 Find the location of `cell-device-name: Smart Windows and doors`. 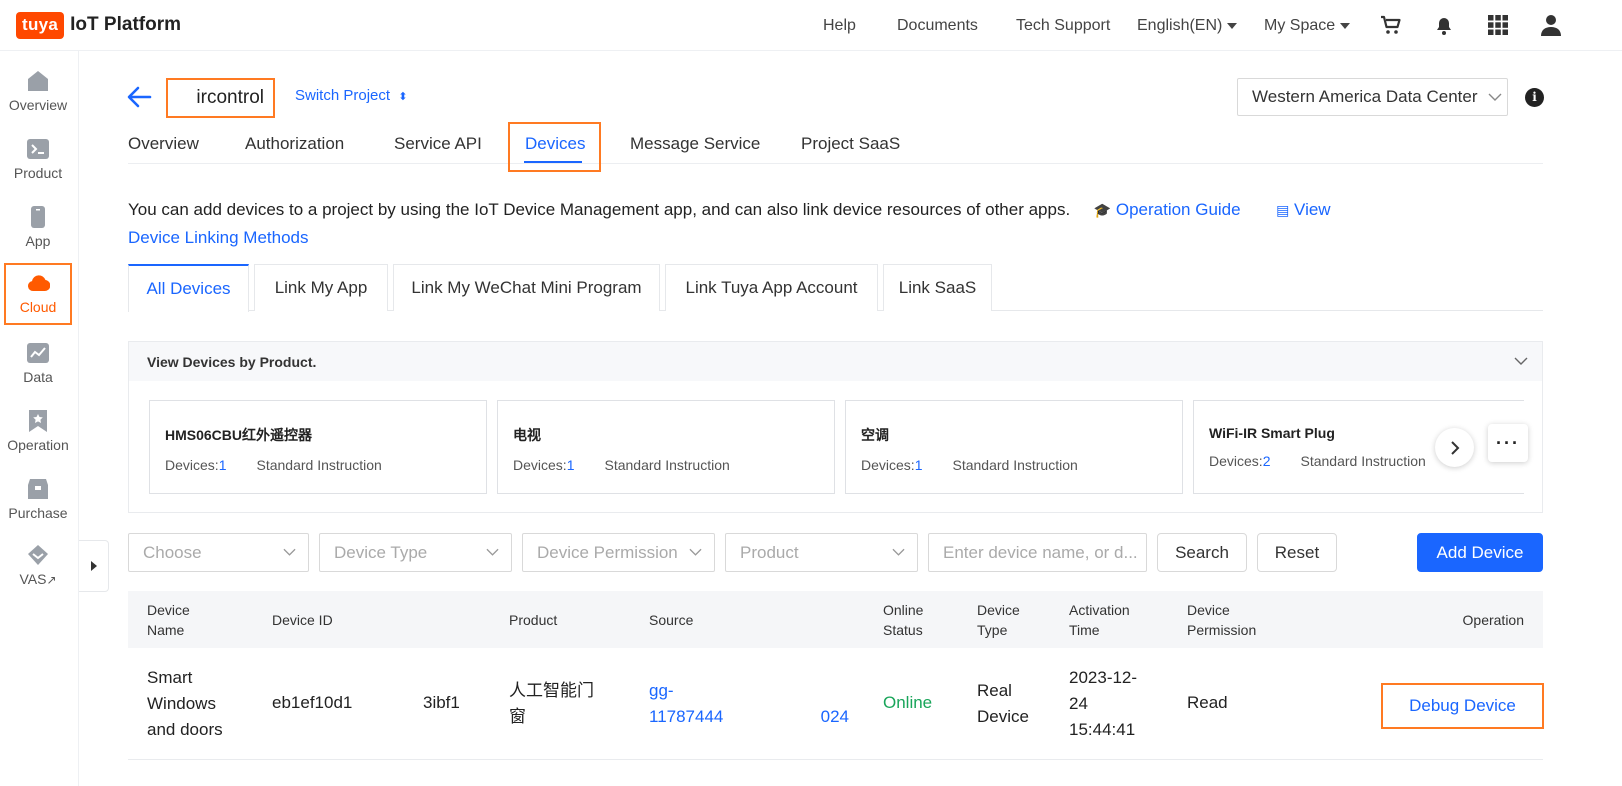

cell-device-name: Smart Windows and doors is located at coordinates (185, 703).